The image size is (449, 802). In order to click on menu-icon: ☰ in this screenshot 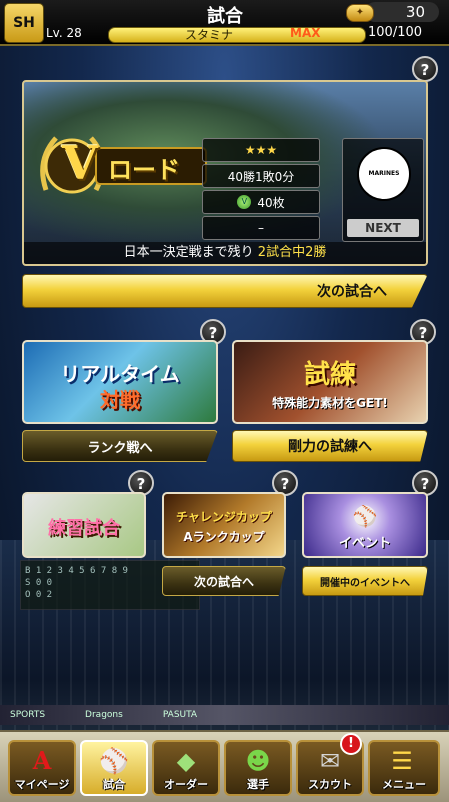, I will do `click(402, 761)`.